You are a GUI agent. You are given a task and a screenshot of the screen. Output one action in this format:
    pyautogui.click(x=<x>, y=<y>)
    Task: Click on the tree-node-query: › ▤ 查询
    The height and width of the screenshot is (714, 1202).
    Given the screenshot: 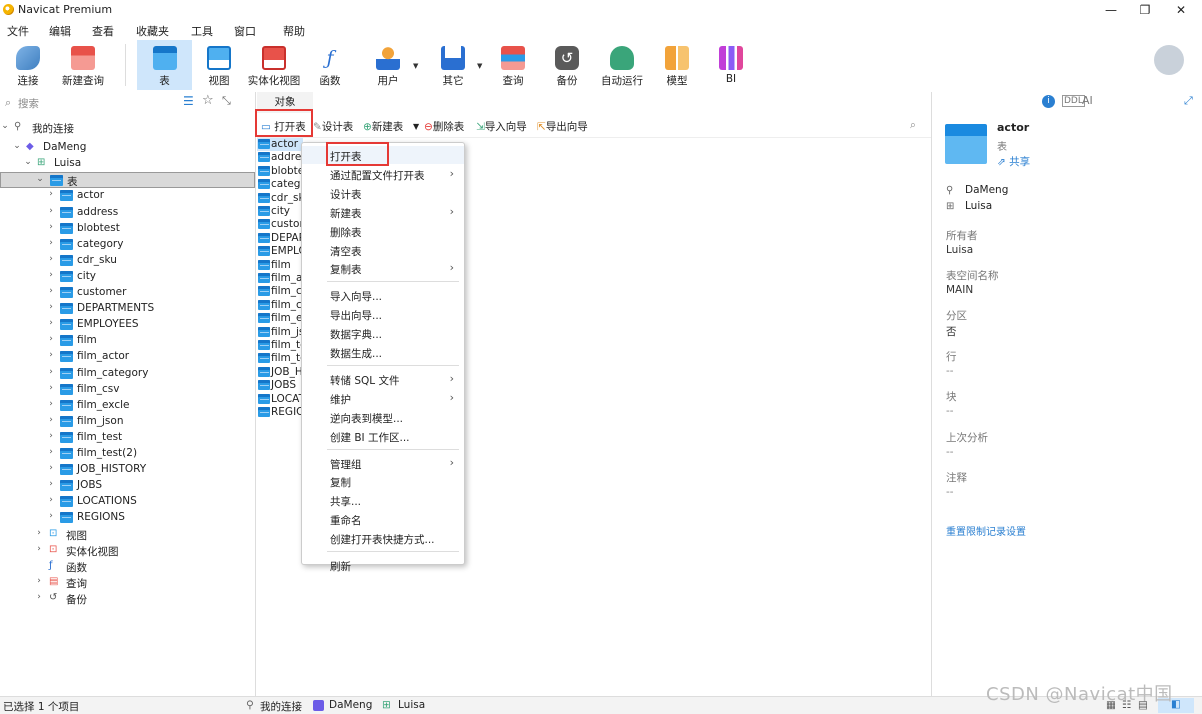 What is the action you would take?
    pyautogui.click(x=127, y=583)
    